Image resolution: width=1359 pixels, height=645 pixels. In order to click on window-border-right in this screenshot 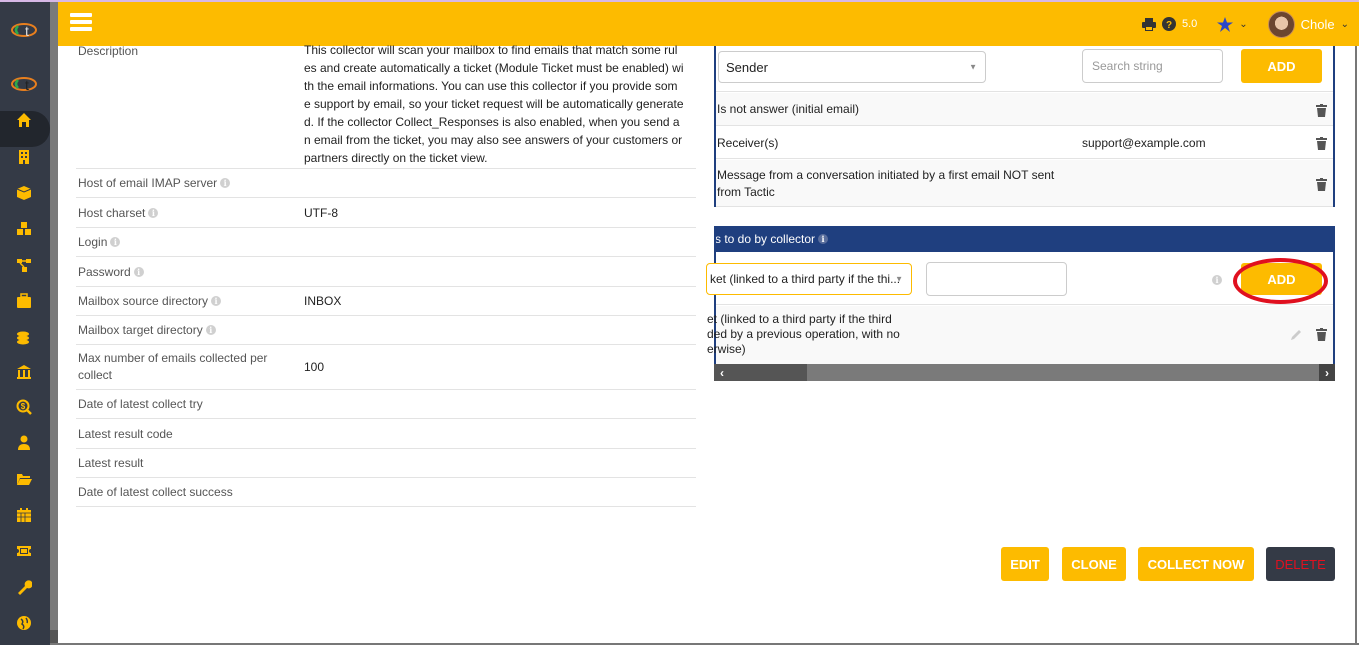, I will do `click(1356, 345)`.